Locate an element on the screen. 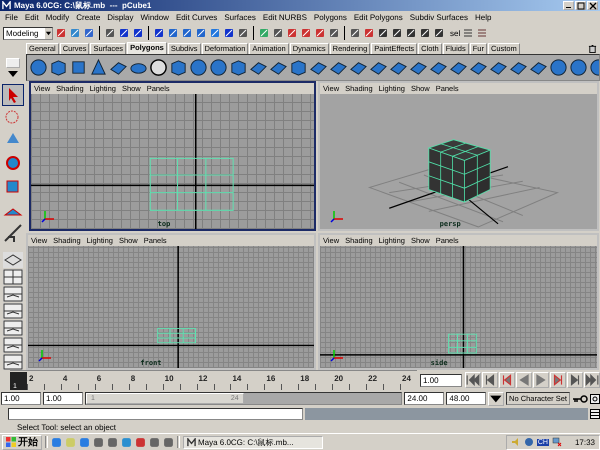  keyback-icon is located at coordinates (507, 380).